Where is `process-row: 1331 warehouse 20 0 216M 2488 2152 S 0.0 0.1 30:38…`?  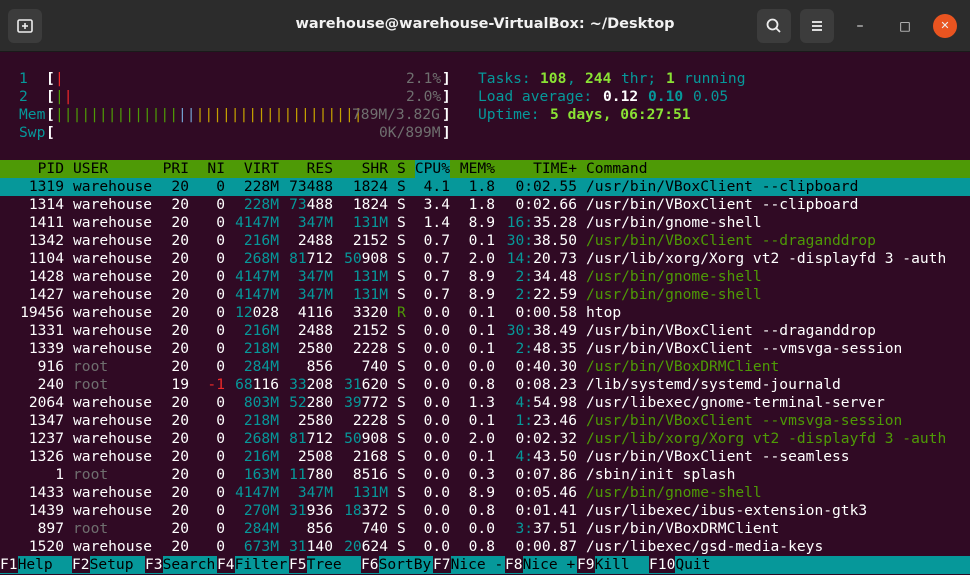 process-row: 1331 warehouse 20 0 216M 2488 2152 S 0.0 0.1 30:38… is located at coordinates (485, 331).